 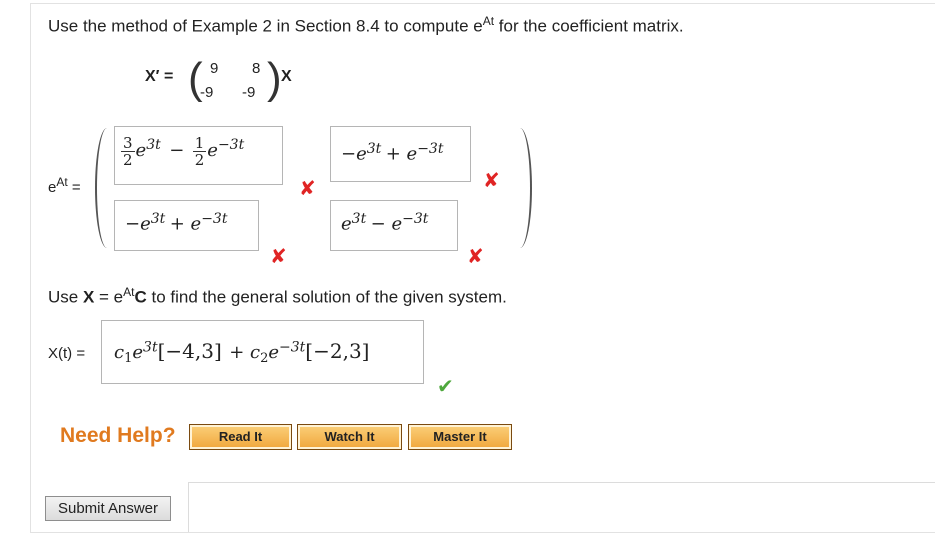 I want to click on matrix-right-paren, so click(x=520, y=188).